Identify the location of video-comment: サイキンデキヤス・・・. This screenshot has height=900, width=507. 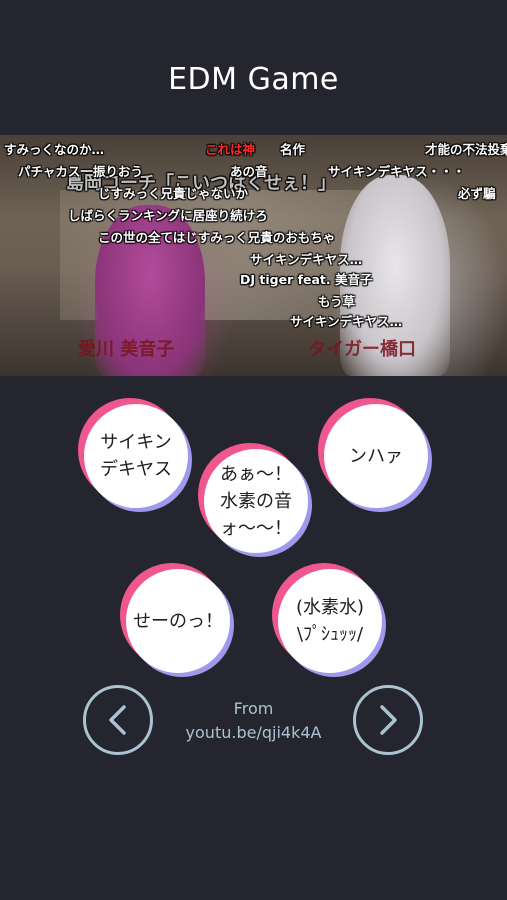
(397, 171).